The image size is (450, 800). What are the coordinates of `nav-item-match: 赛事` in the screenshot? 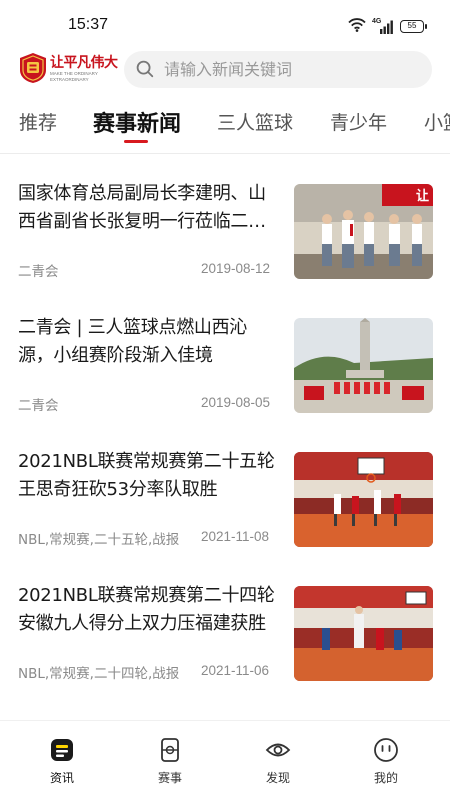 It's located at (170, 764).